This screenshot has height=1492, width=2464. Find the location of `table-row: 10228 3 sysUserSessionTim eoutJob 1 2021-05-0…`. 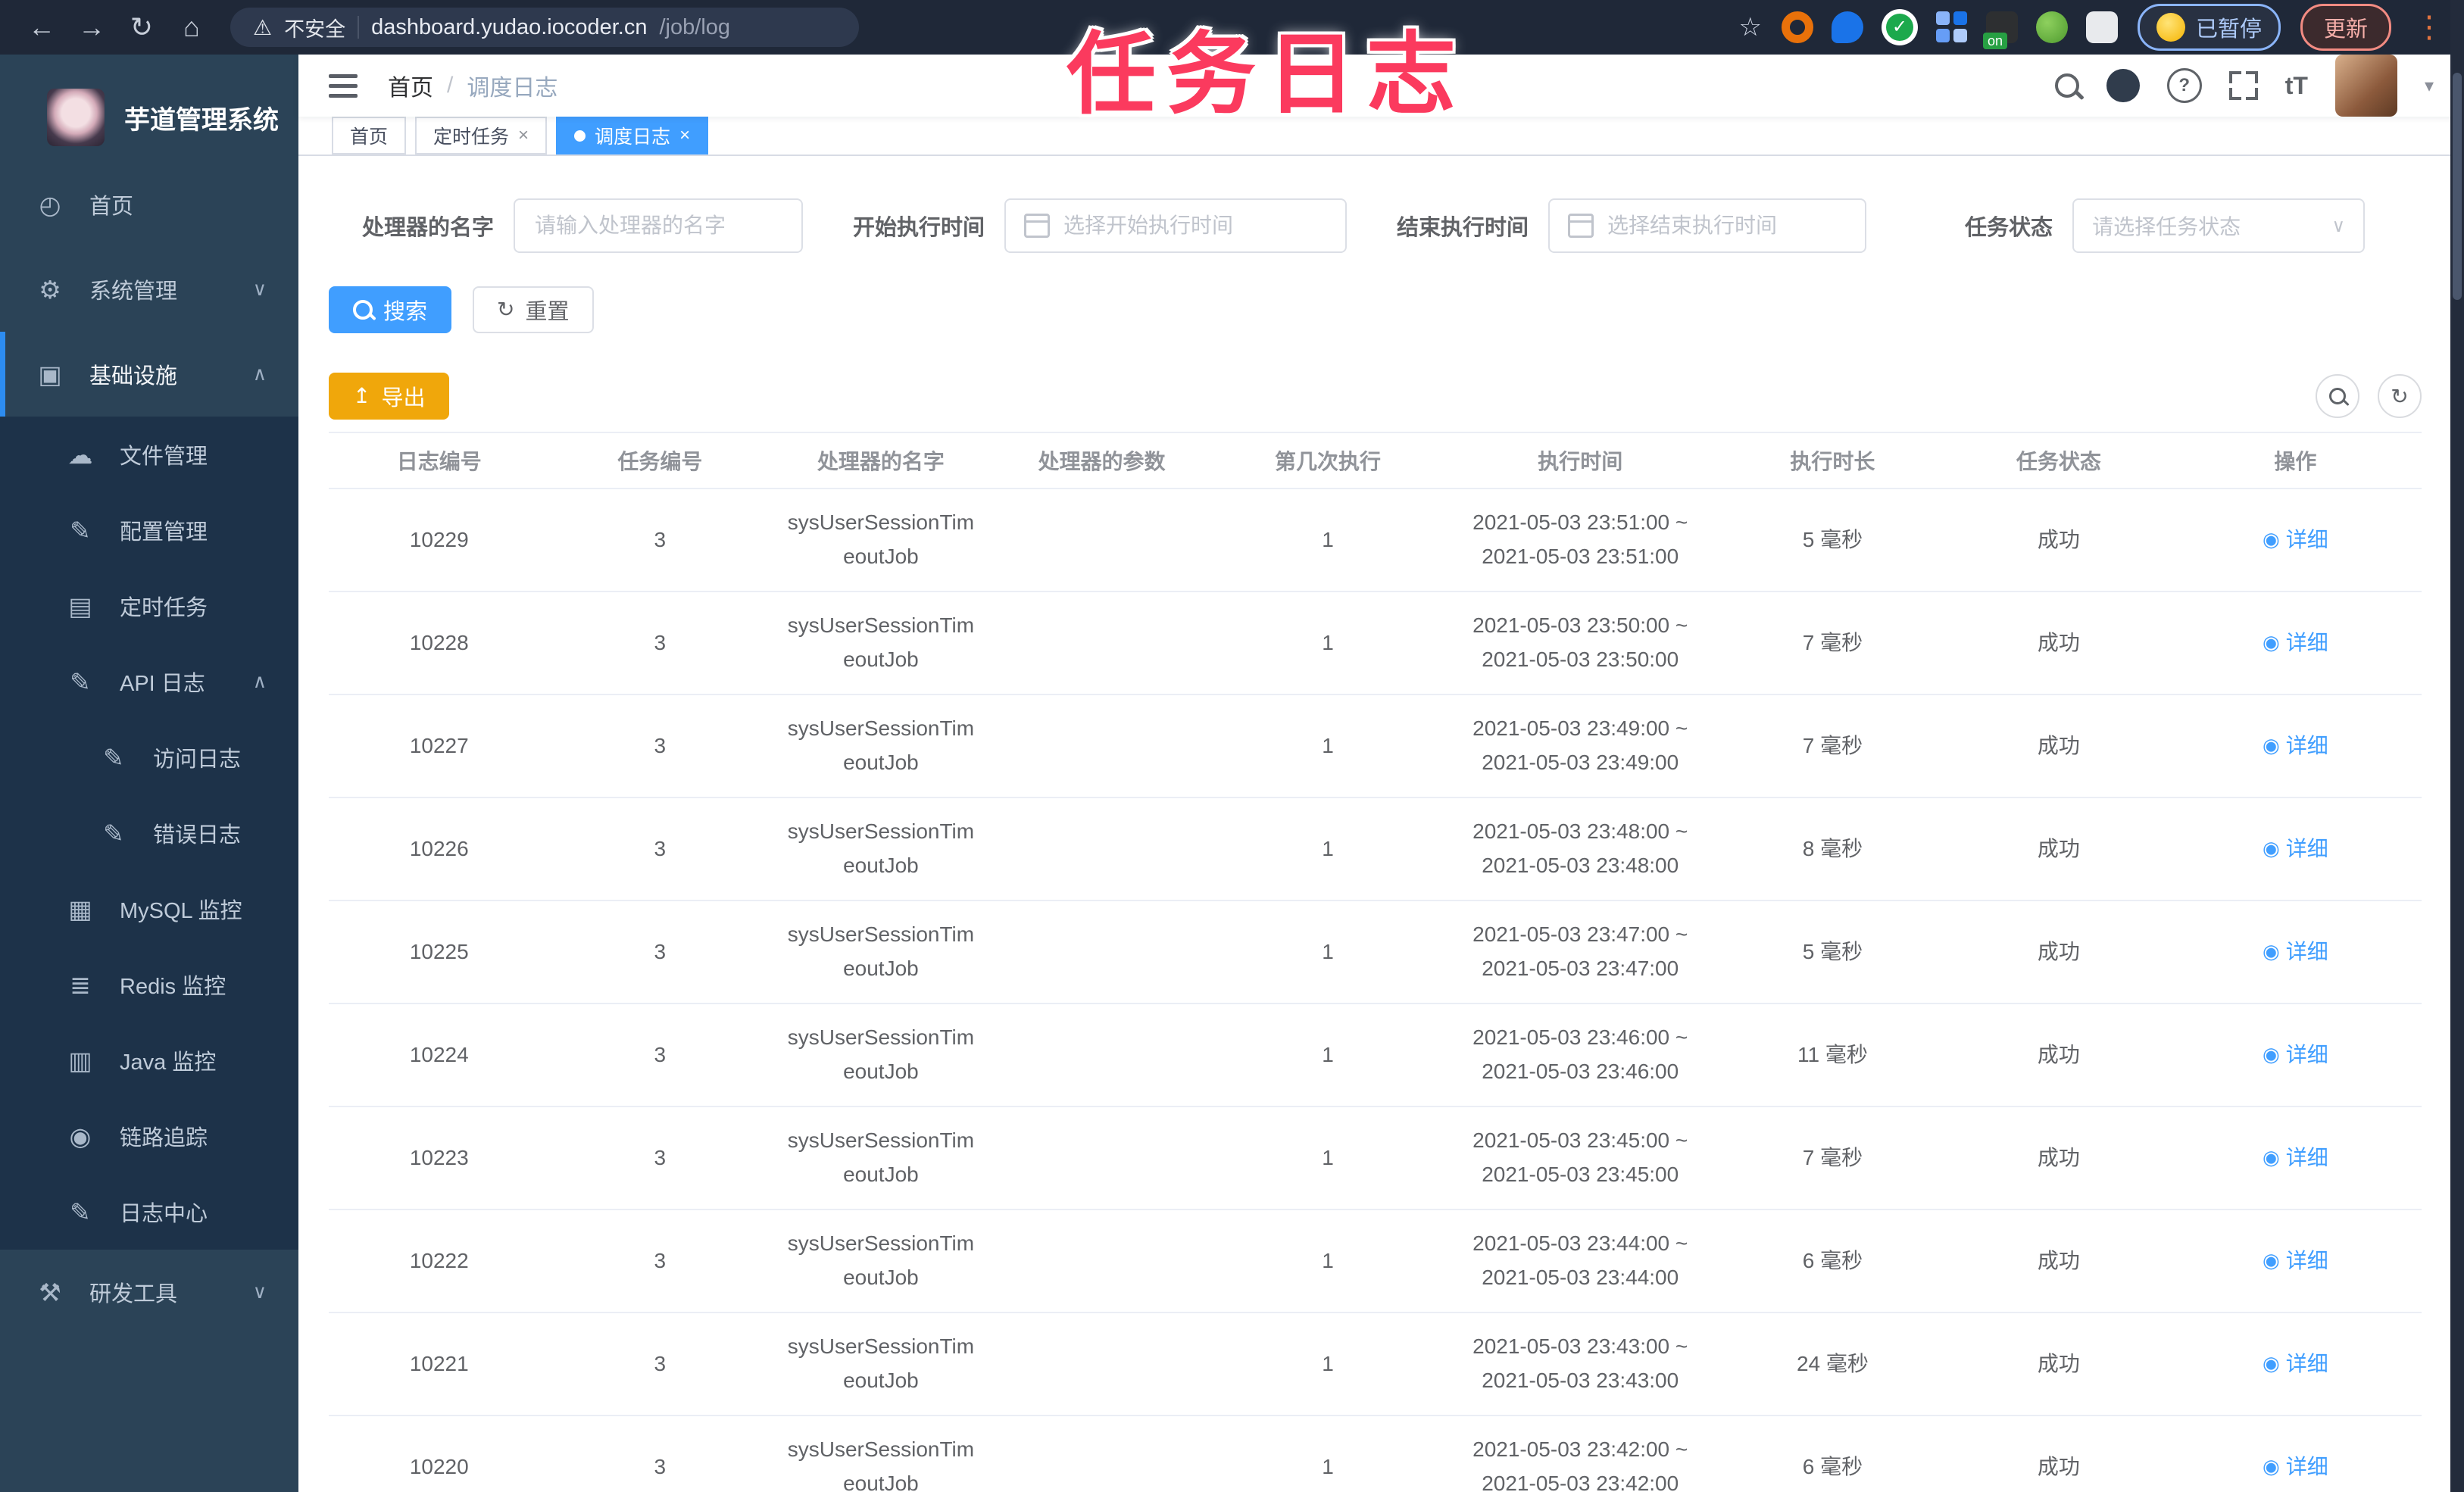

table-row: 10228 3 sysUserSessionTim eoutJob 1 2021-05-0… is located at coordinates (1375, 643).